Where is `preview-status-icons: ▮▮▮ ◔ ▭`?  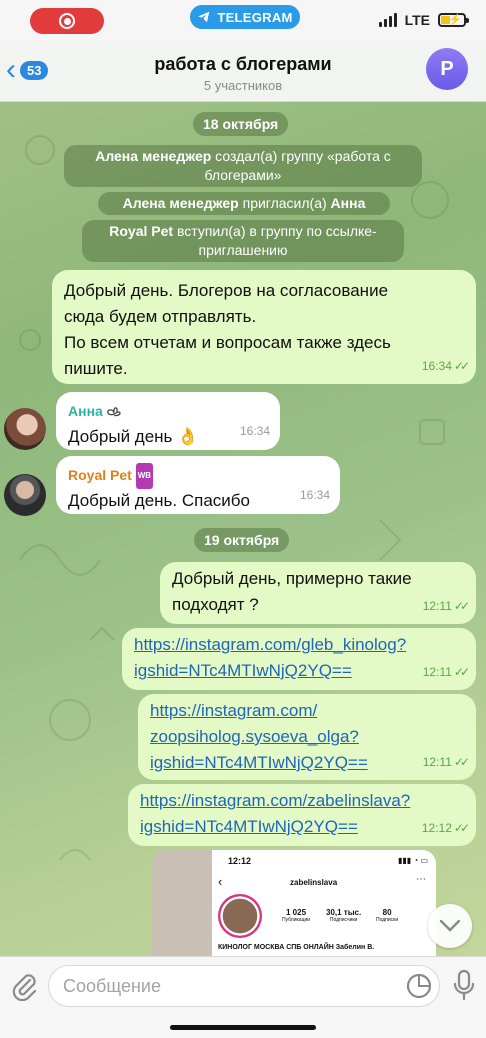
preview-status-icons: ▮▮▮ ◔ ▭ is located at coordinates (412, 860).